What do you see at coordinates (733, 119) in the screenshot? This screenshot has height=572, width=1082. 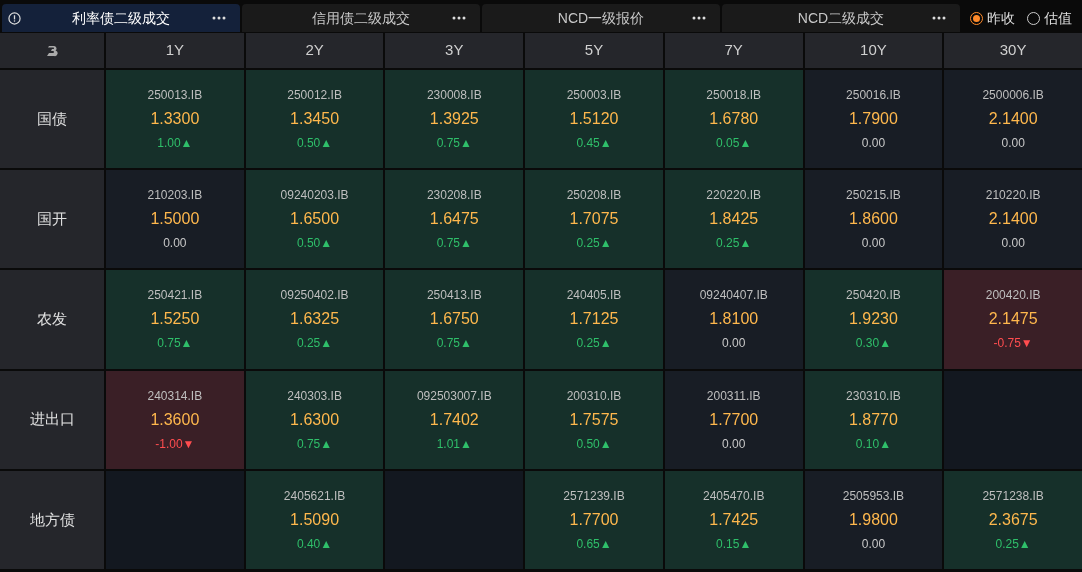 I see `quote-cell: 250018.IB 1.6780 0.05▲` at bounding box center [733, 119].